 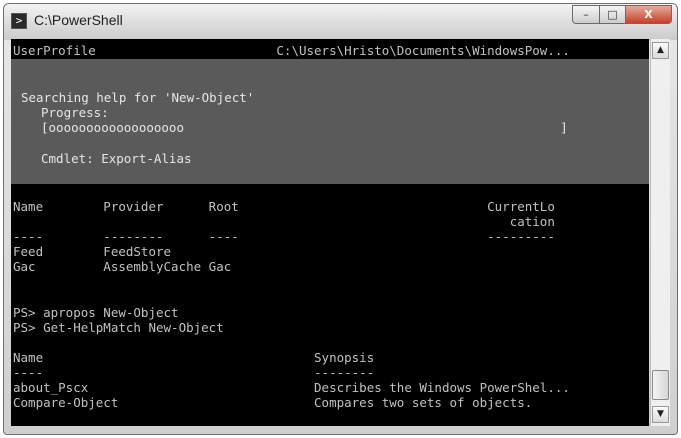 I want to click on drive-table-header-wrap: cation, so click(x=284, y=221).